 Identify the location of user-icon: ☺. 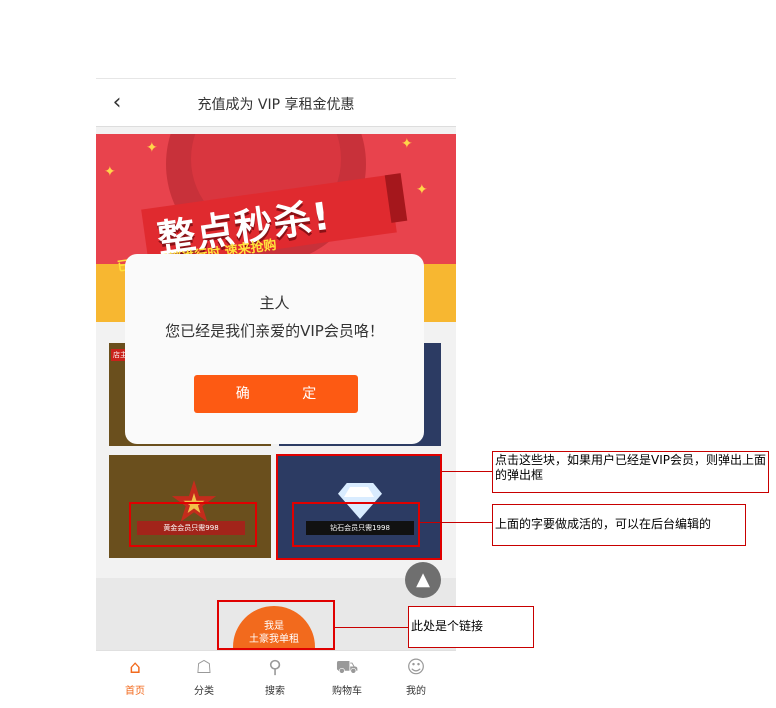
(416, 667).